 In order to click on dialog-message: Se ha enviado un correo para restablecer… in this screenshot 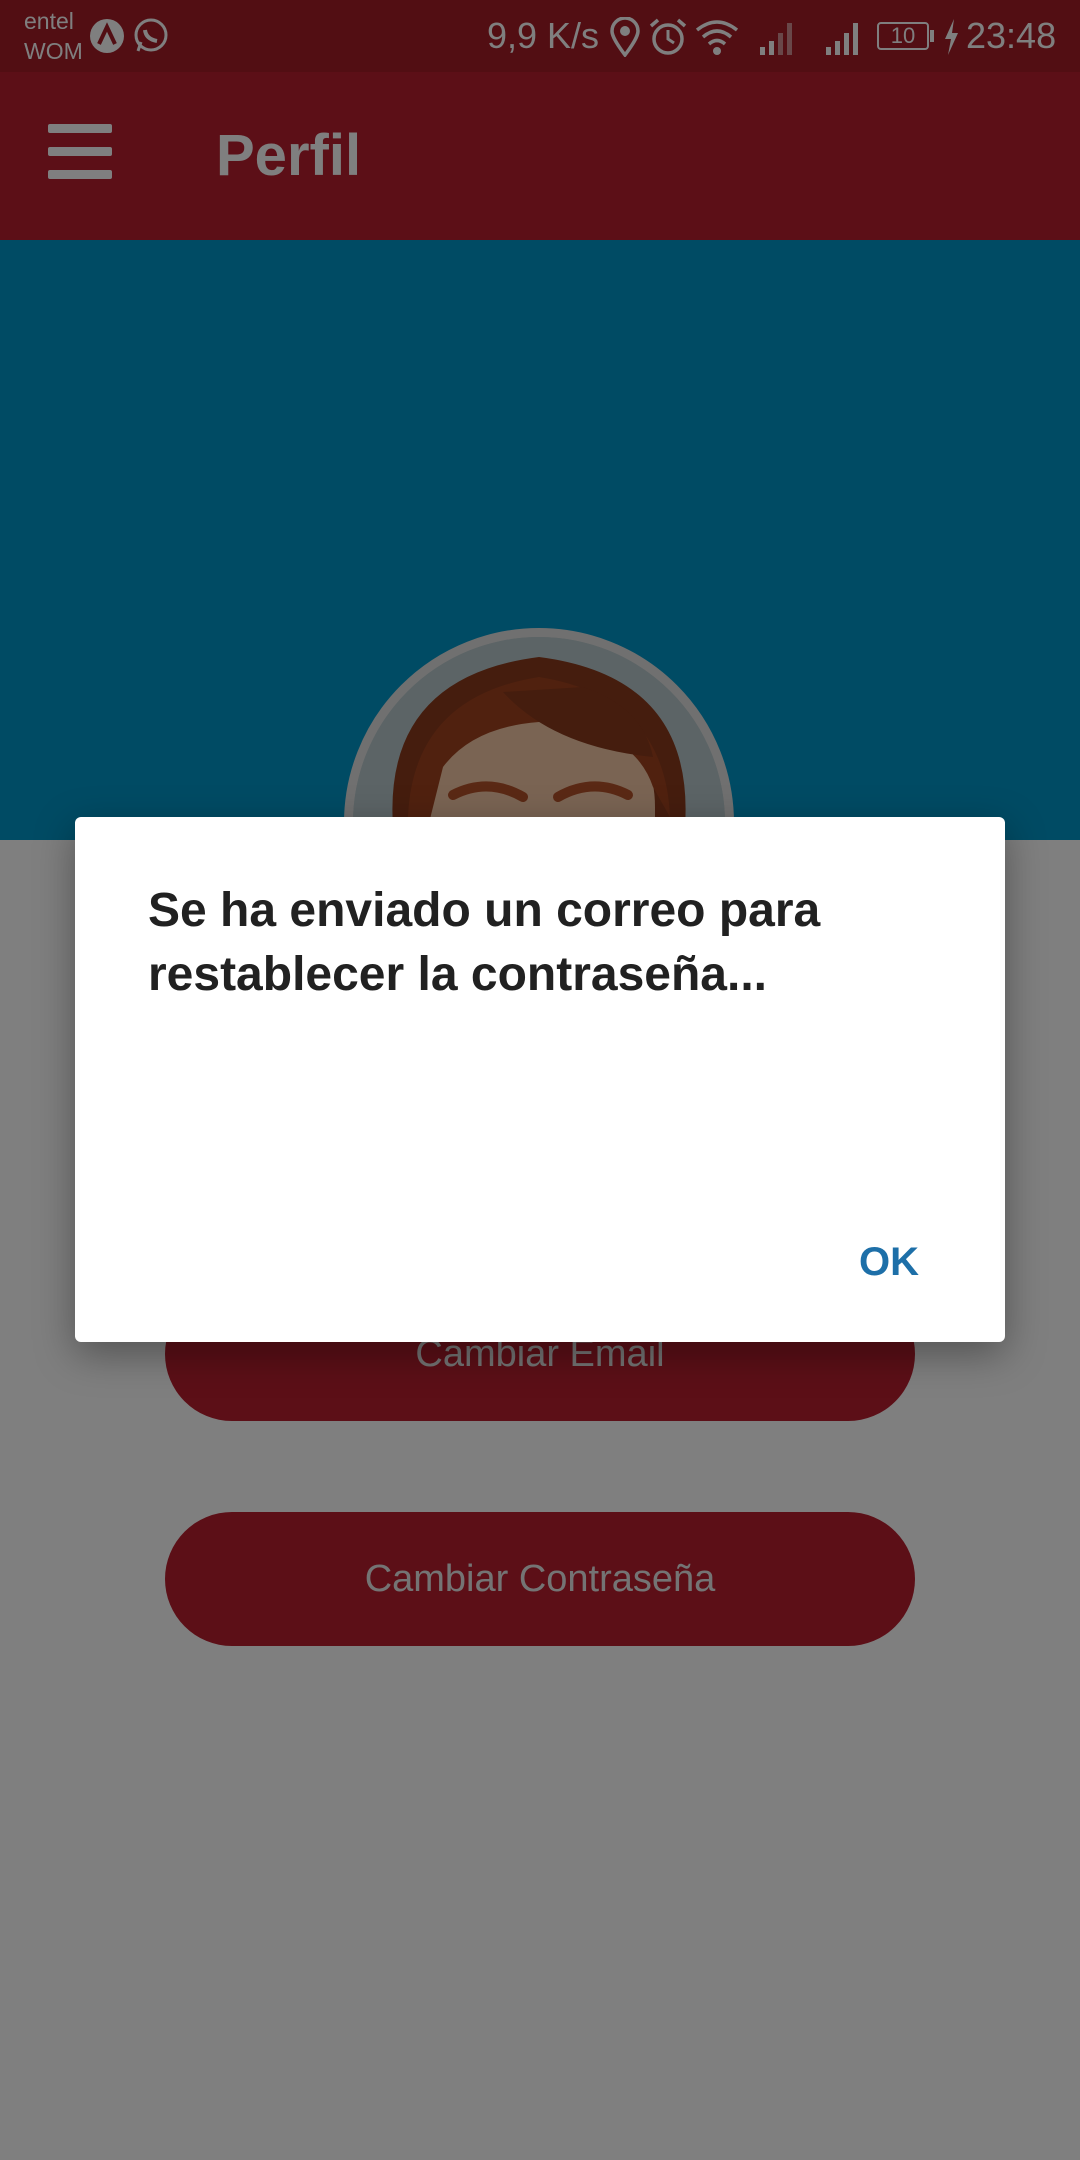, I will do `click(484, 942)`.